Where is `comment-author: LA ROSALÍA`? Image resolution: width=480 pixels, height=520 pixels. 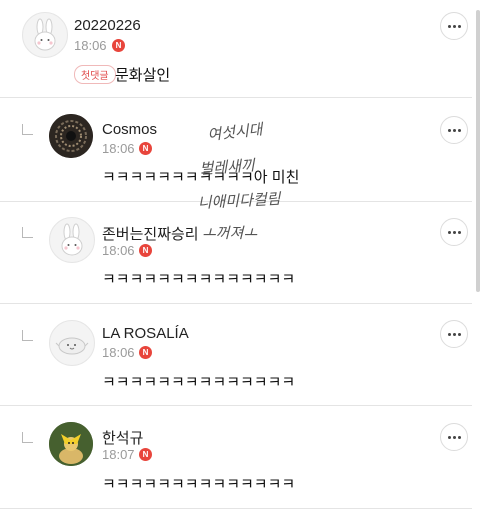 comment-author: LA ROSALÍA is located at coordinates (145, 333).